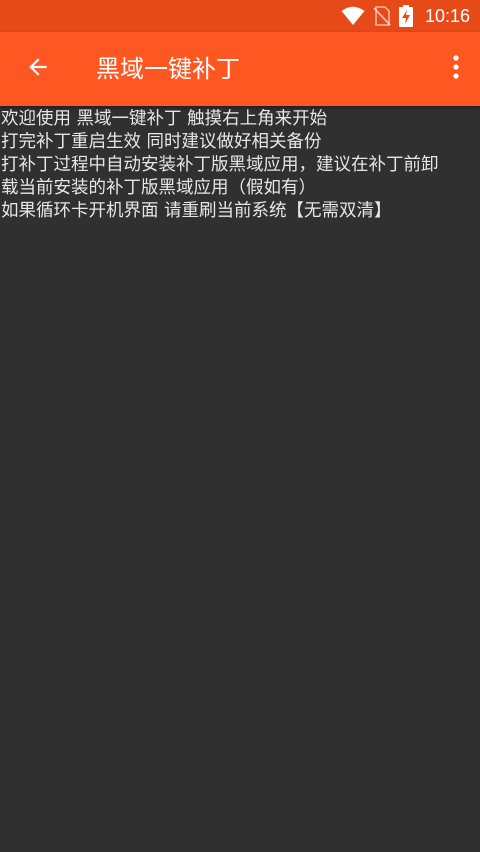 The image size is (480, 852). I want to click on back-button, so click(38, 69).